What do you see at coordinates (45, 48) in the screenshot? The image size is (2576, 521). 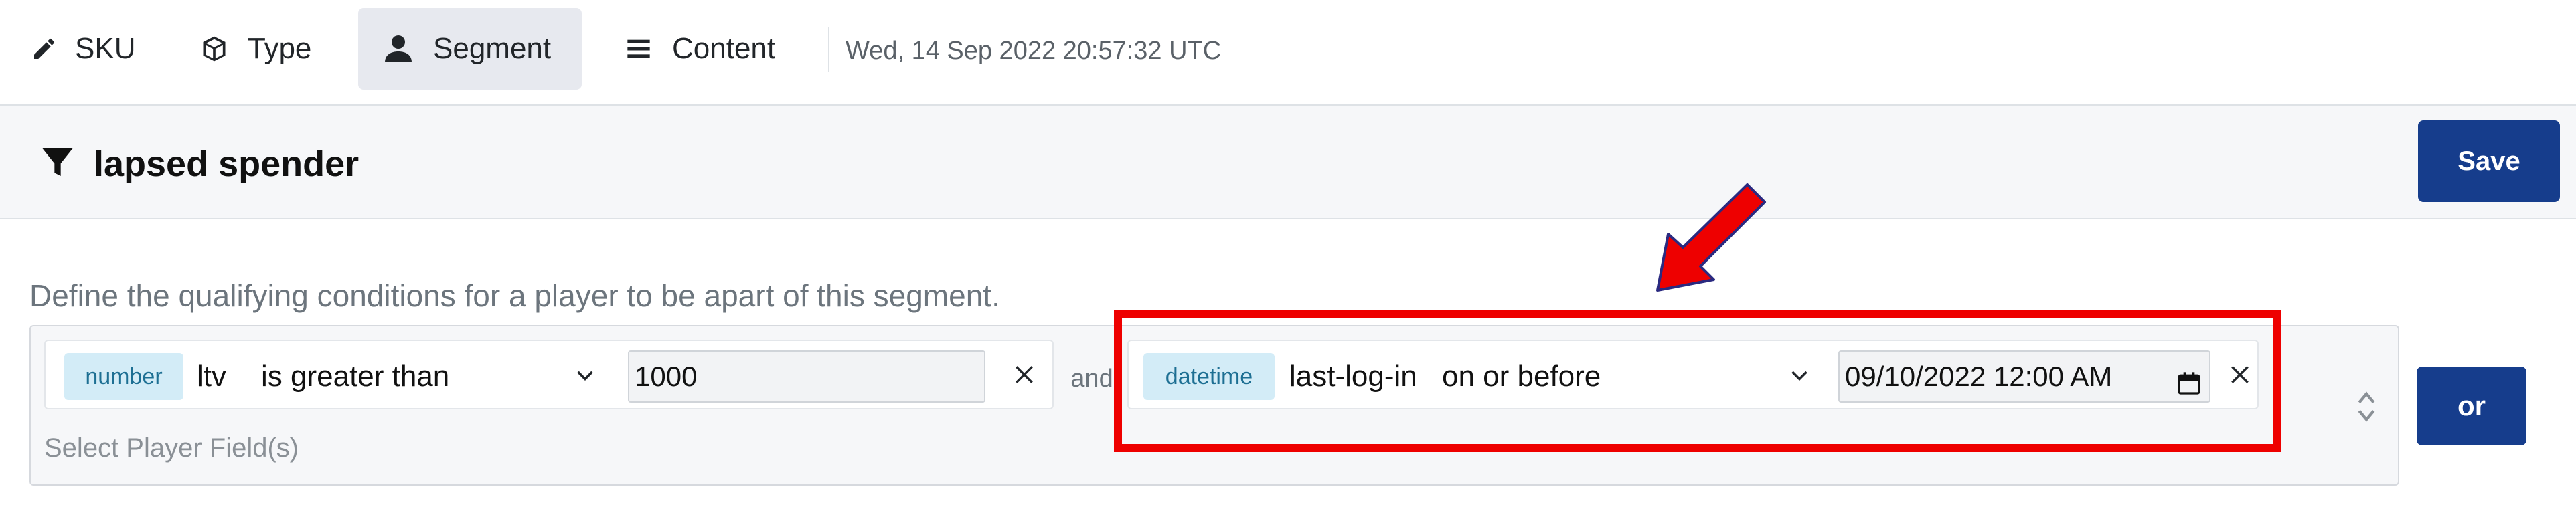 I see `pencil-icon` at bounding box center [45, 48].